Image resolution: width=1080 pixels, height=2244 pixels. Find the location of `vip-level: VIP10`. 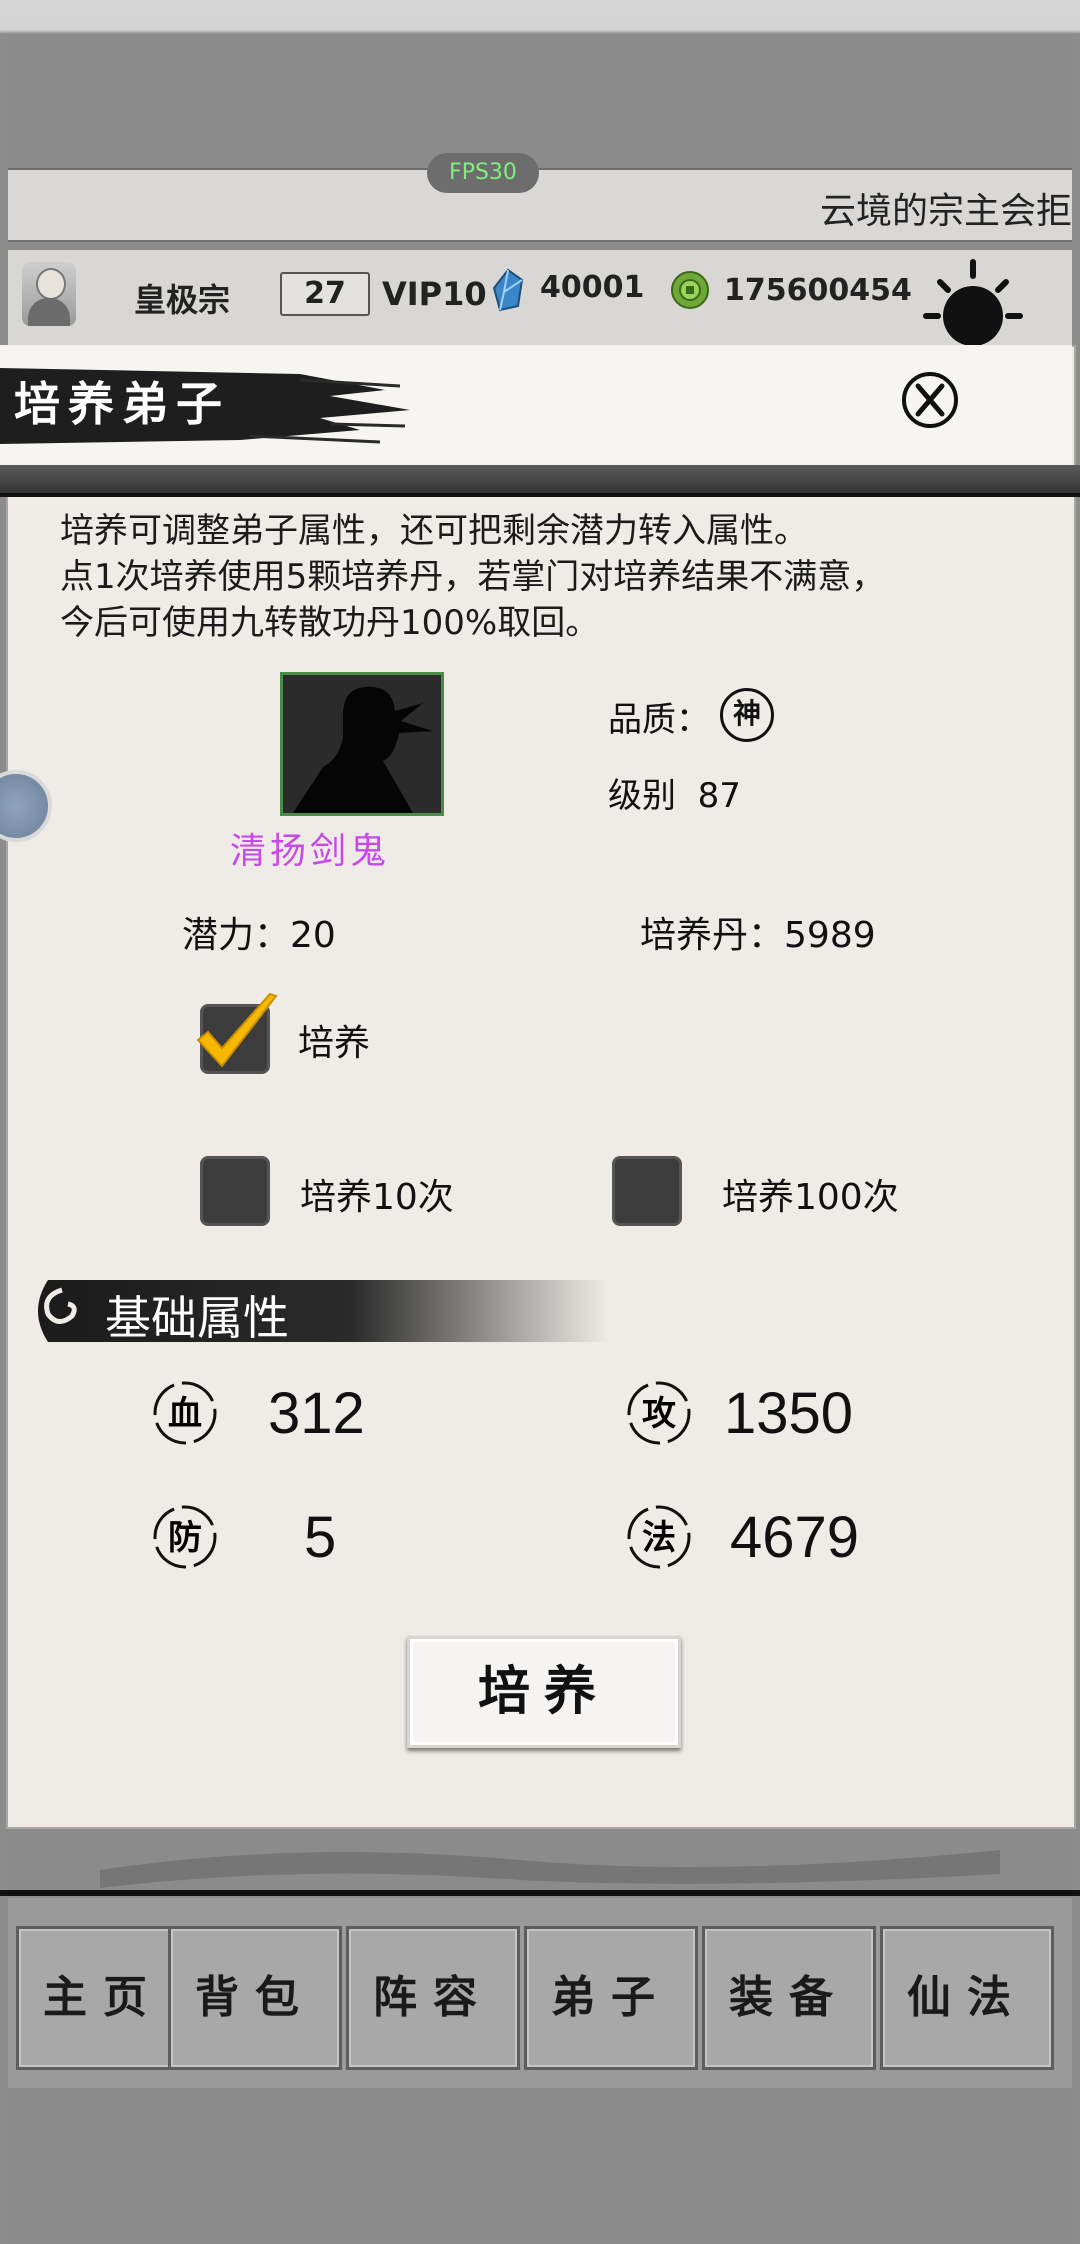

vip-level: VIP10 is located at coordinates (434, 294).